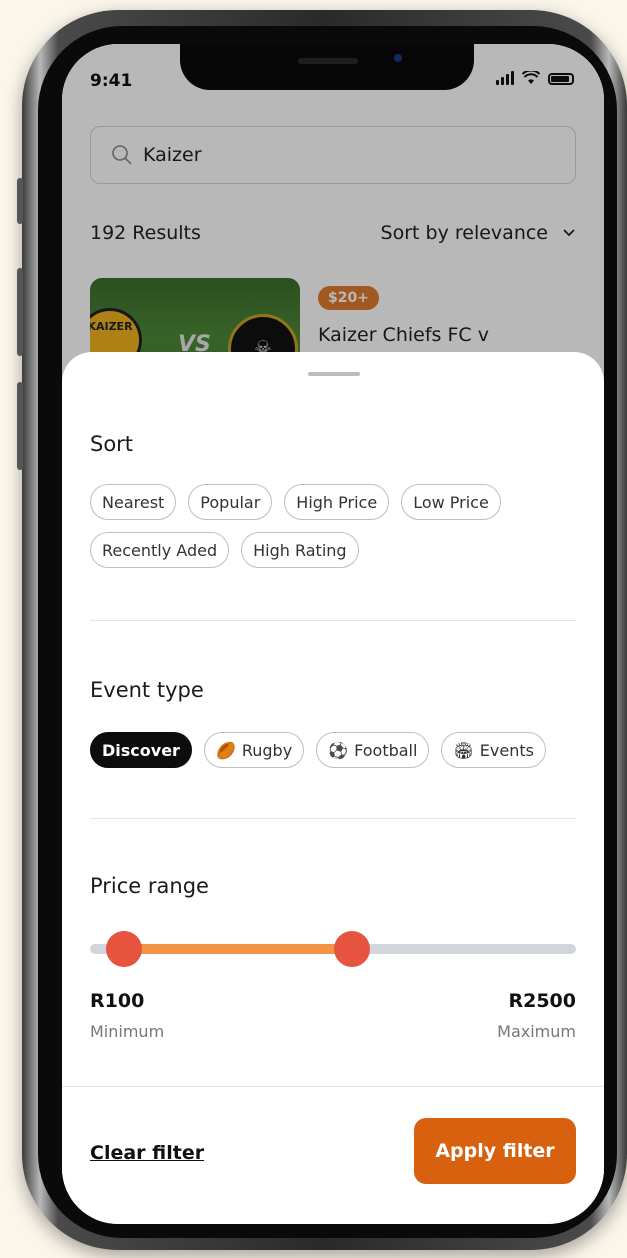 The width and height of the screenshot is (627, 1258). I want to click on sort-chip-recently-added: Recently Aded, so click(160, 550).